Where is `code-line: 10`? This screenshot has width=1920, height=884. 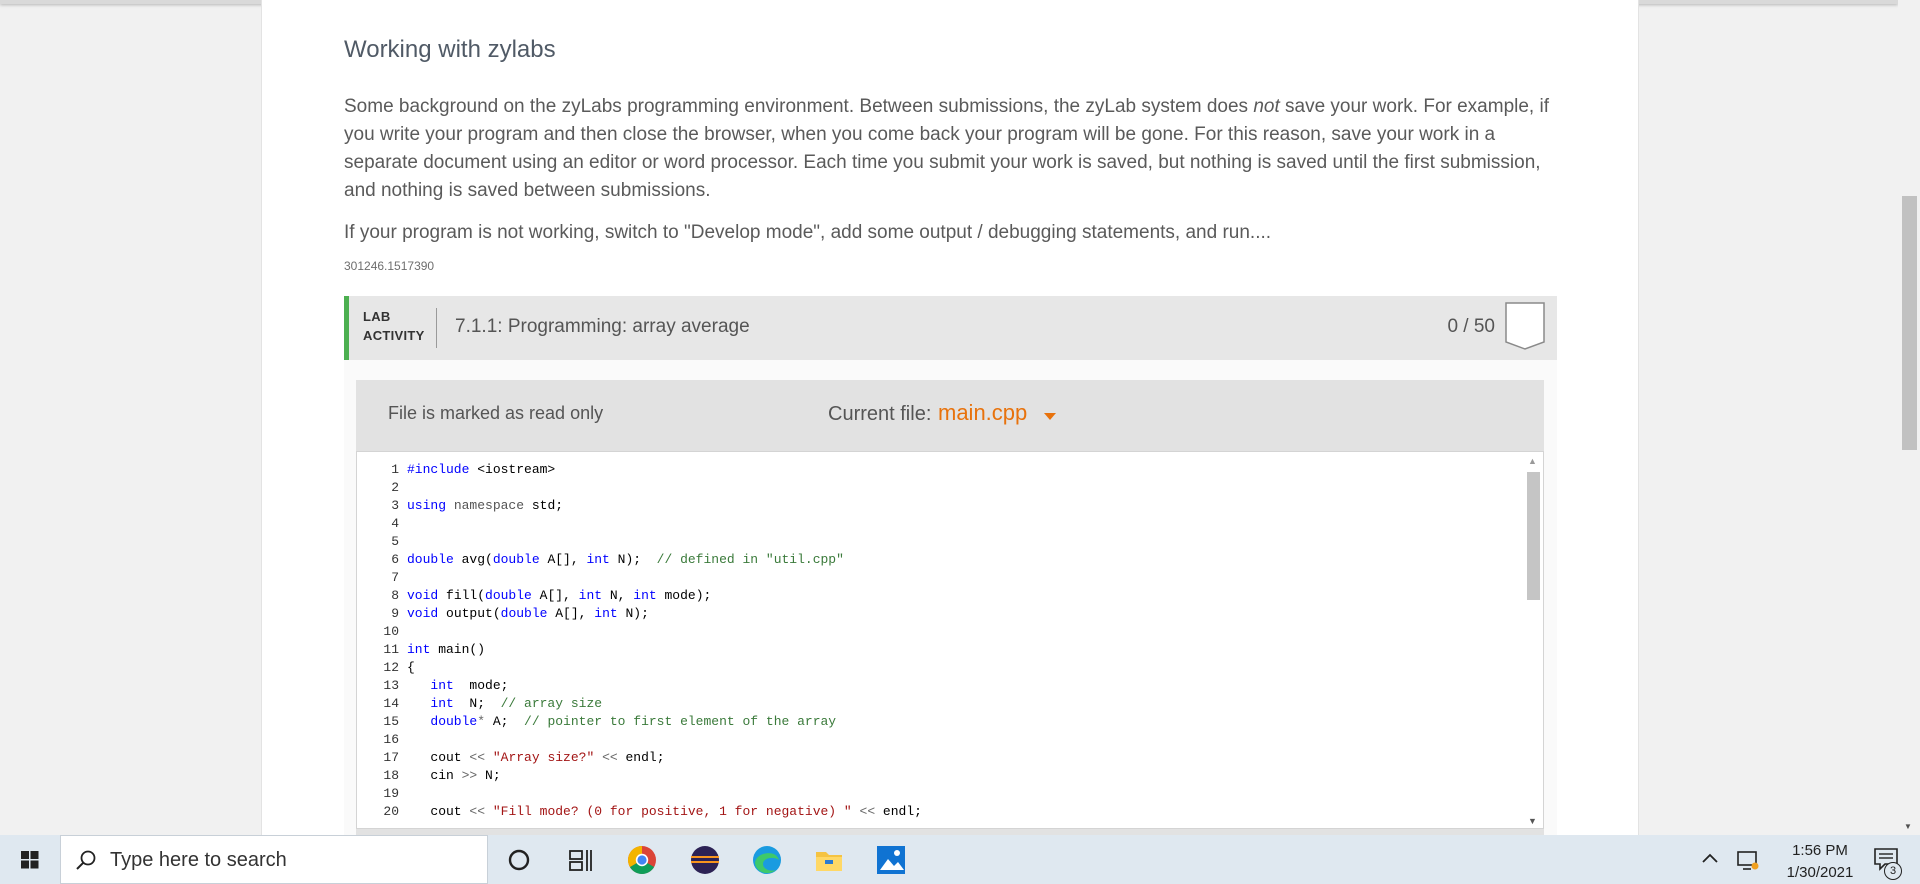
code-line: 10 is located at coordinates (639, 632).